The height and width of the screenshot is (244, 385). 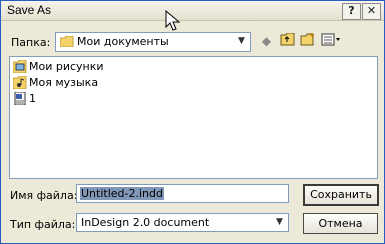 I want to click on new-folder-icon, so click(x=307, y=39).